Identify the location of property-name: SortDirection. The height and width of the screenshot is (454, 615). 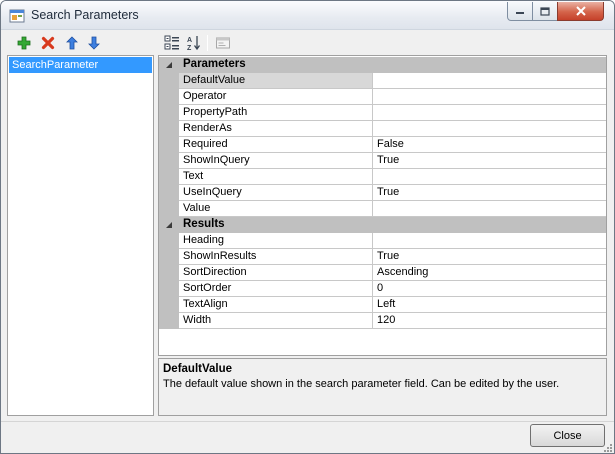
(276, 273).